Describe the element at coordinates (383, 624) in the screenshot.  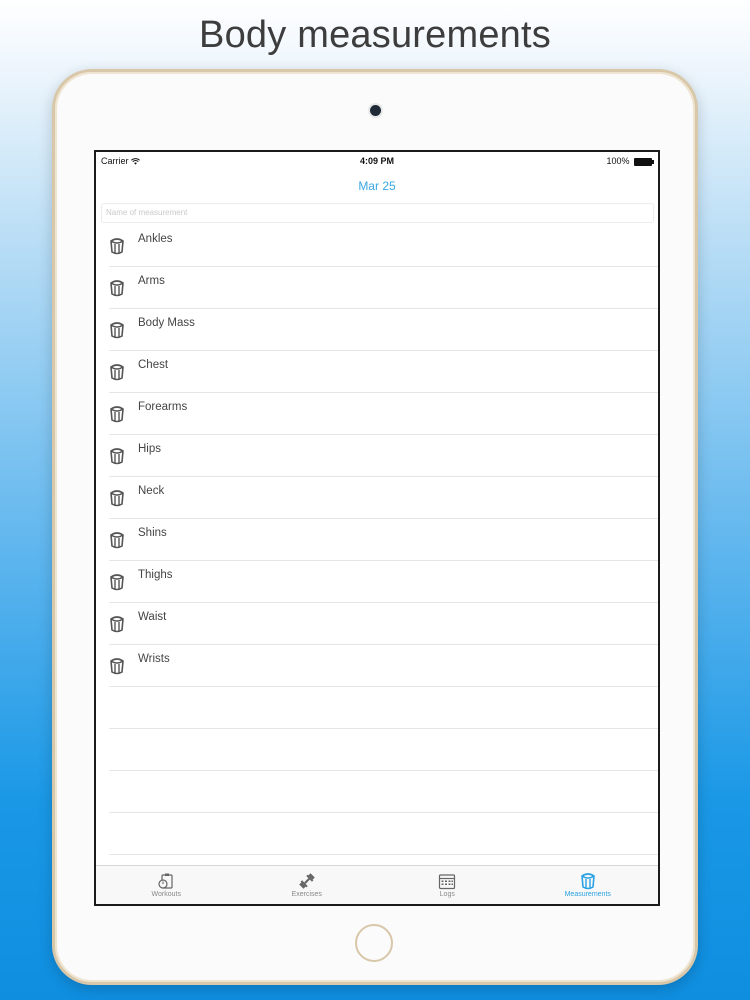
I see `measurement-row: Waist` at that location.